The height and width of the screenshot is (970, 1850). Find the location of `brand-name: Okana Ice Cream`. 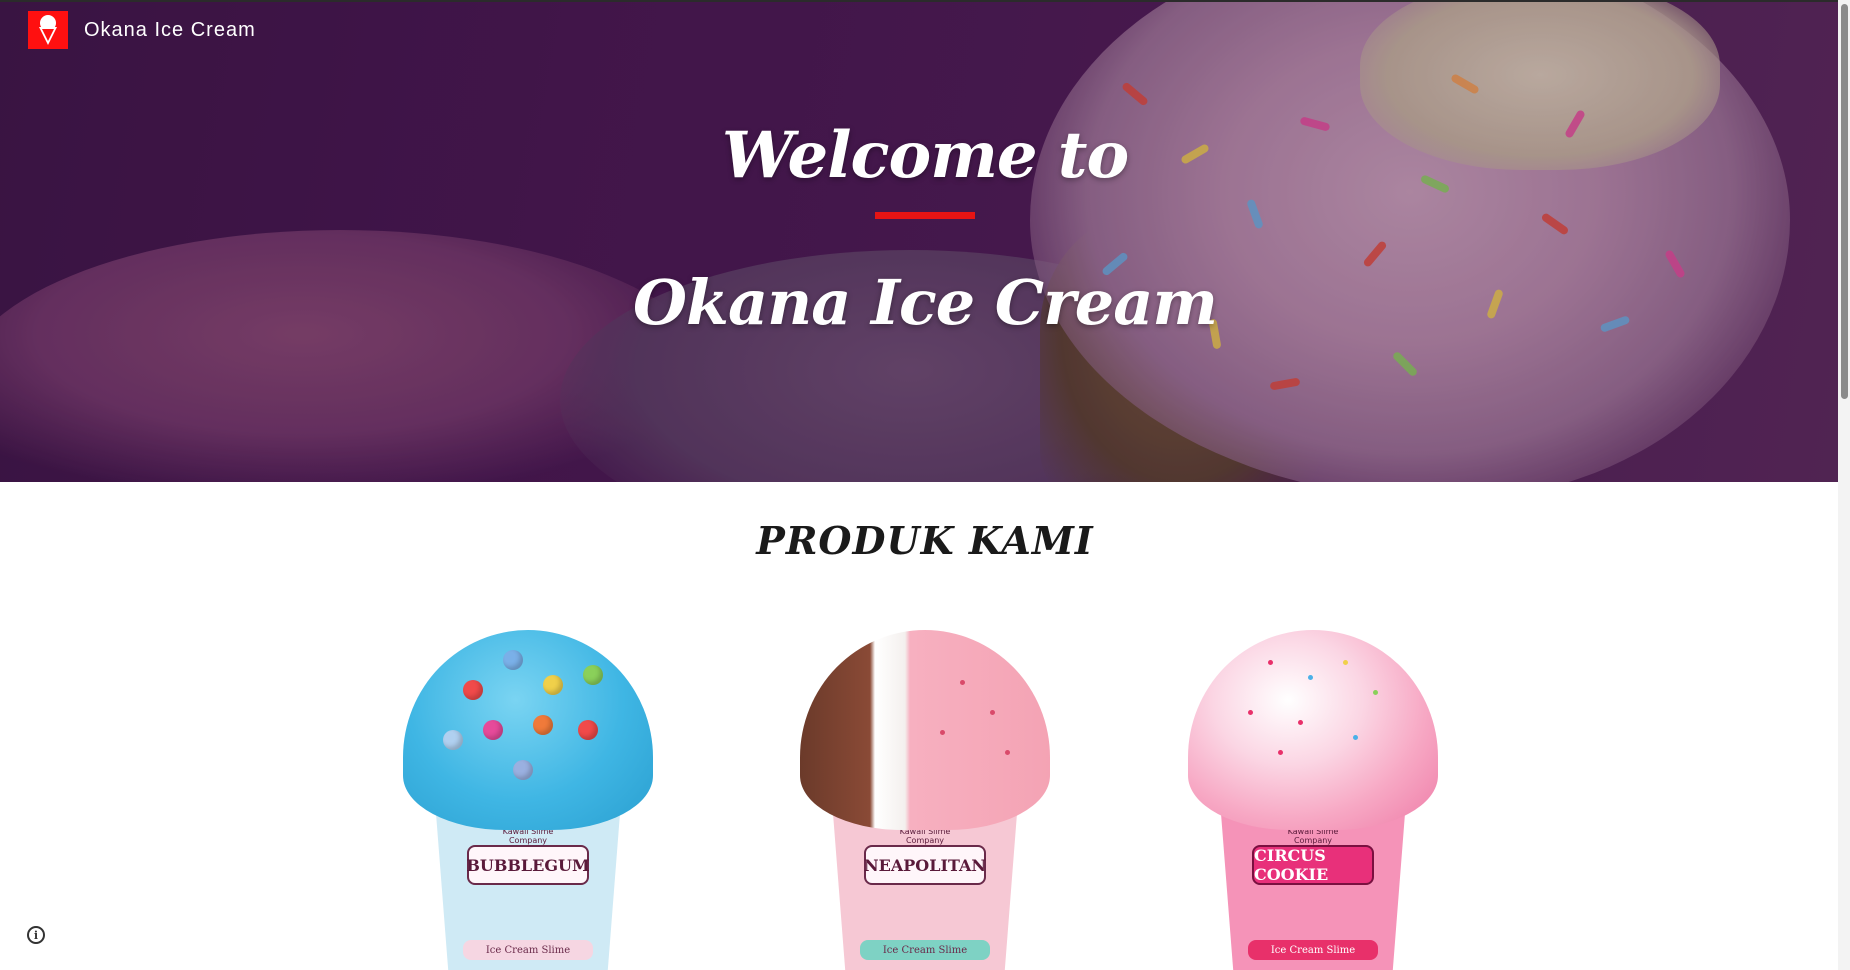

brand-name: Okana Ice Cream is located at coordinates (170, 30).